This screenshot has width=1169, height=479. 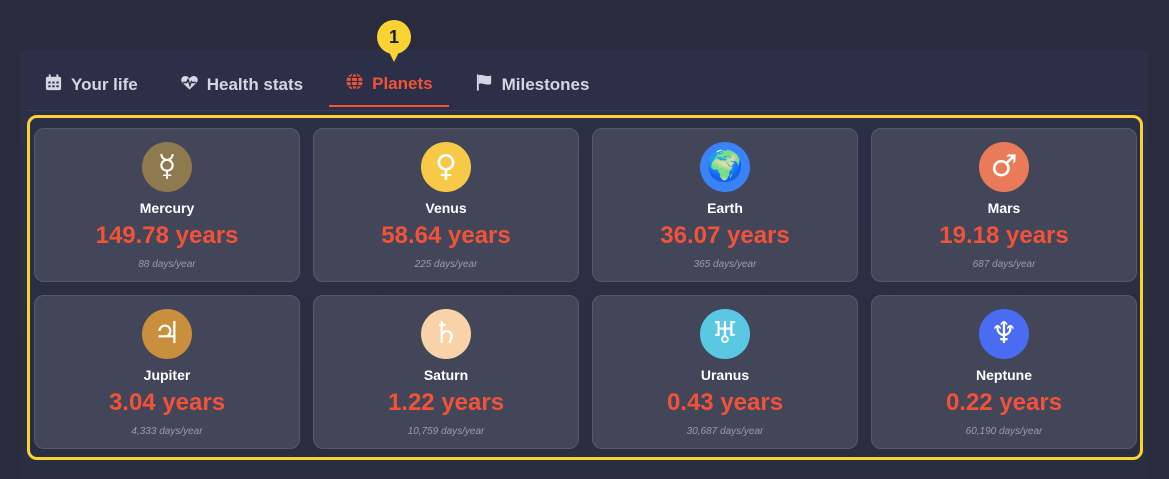 What do you see at coordinates (393, 36) in the screenshot?
I see `tour-step-number: 1` at bounding box center [393, 36].